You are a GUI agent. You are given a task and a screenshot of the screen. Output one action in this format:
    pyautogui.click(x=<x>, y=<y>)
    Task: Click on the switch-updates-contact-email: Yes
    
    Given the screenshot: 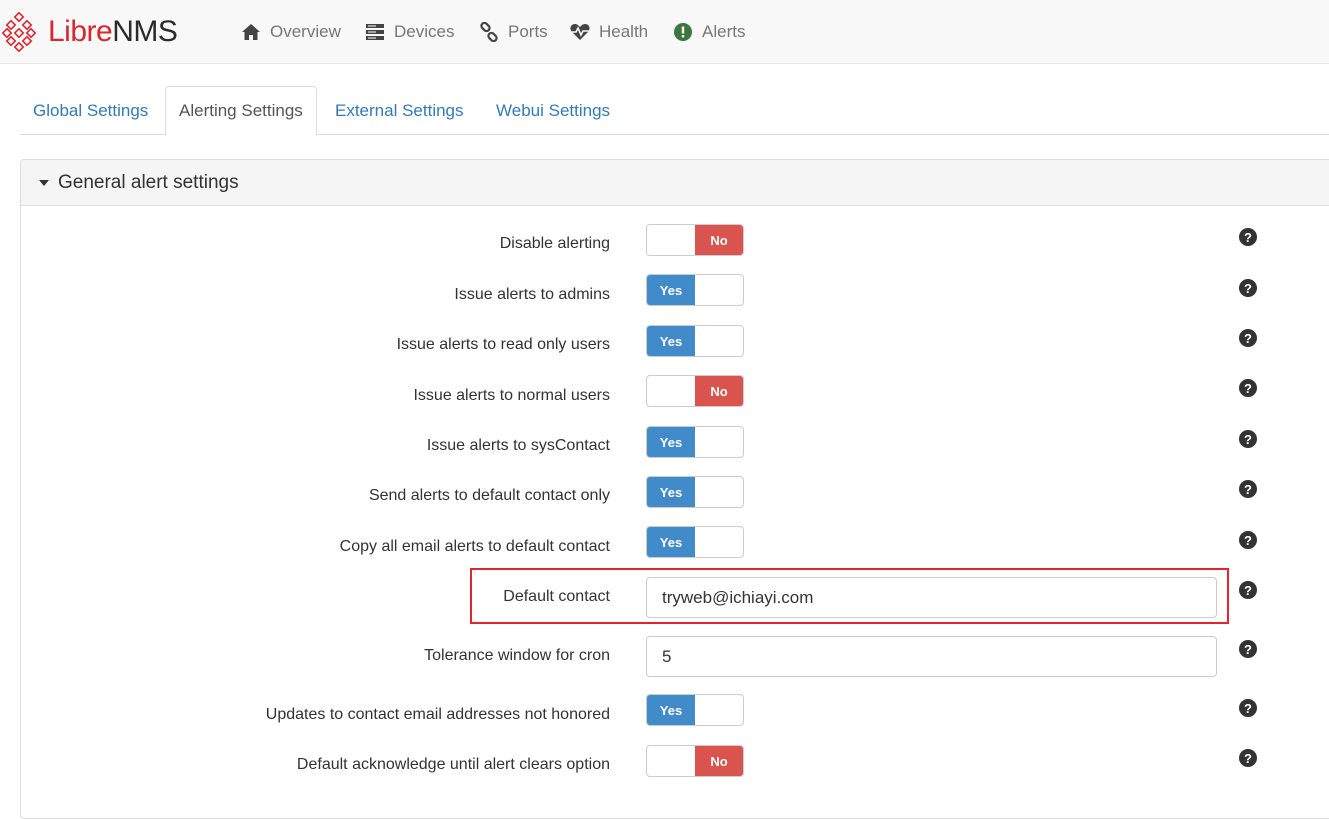 What is the action you would take?
    pyautogui.click(x=695, y=710)
    